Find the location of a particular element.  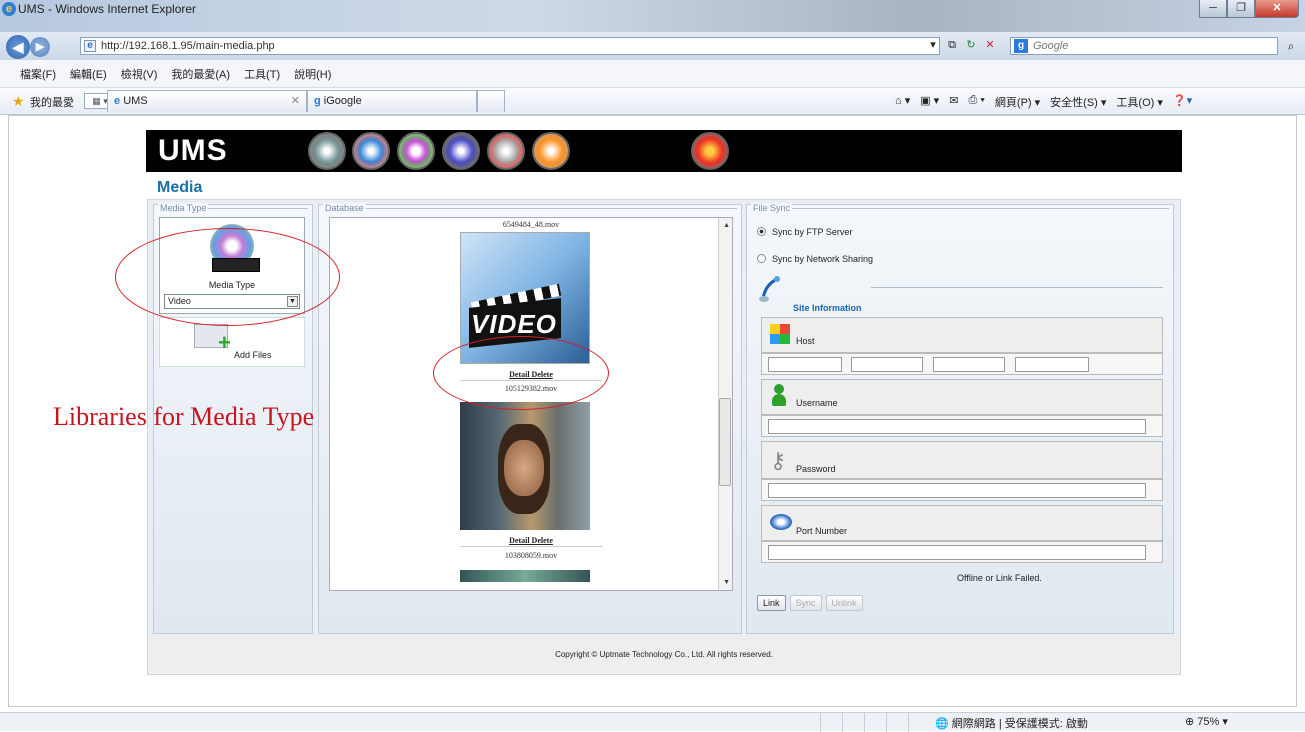

zoom-level: ⊕ 75% ▾ is located at coordinates (1206, 721).